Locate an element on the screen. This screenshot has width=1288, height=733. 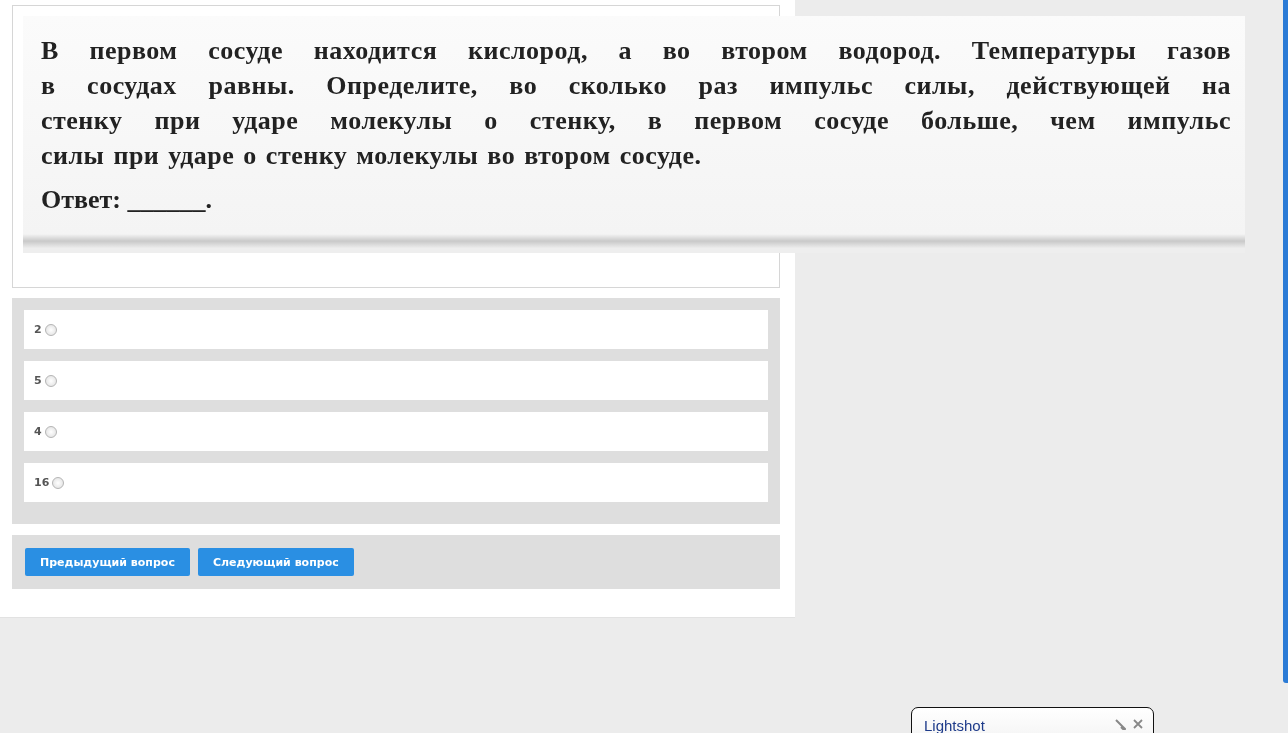
option-label: 16 is located at coordinates (42, 482).